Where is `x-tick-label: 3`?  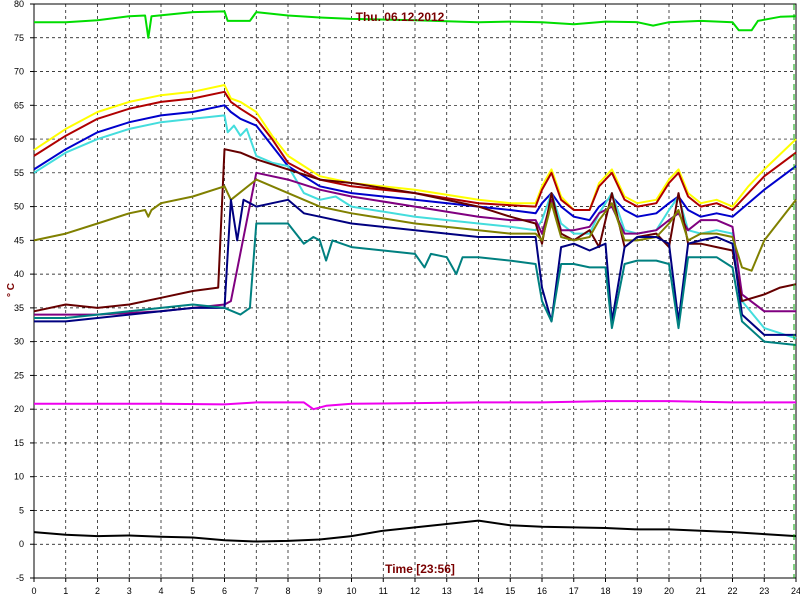 x-tick-label: 3 is located at coordinates (129, 591).